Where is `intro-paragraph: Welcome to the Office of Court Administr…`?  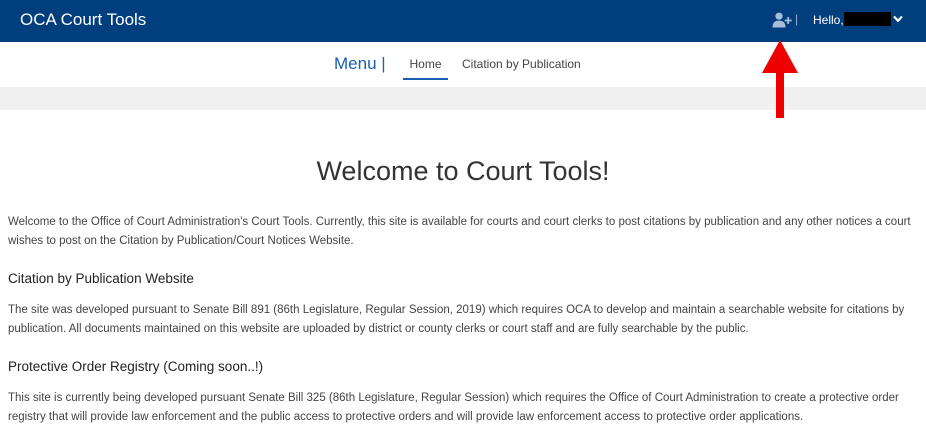
intro-paragraph: Welcome to the Office of Court Administr… is located at coordinates (459, 231).